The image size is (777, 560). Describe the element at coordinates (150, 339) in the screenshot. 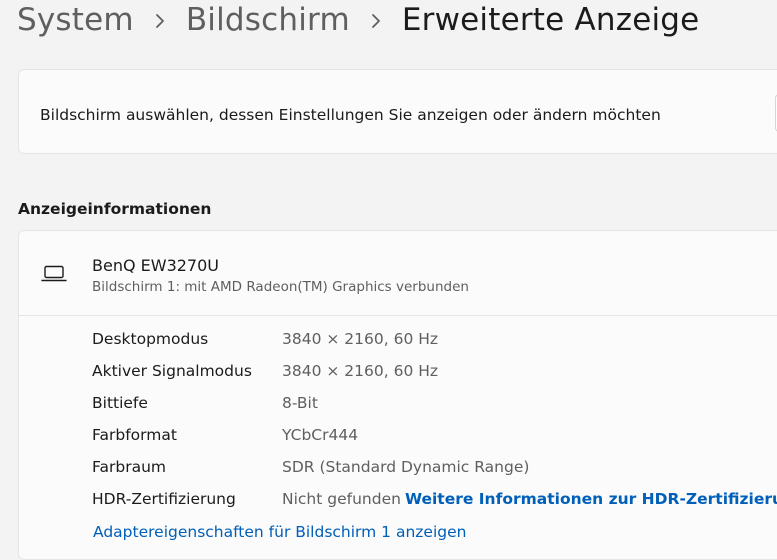

I see `info-label: Desktopmodus` at that location.